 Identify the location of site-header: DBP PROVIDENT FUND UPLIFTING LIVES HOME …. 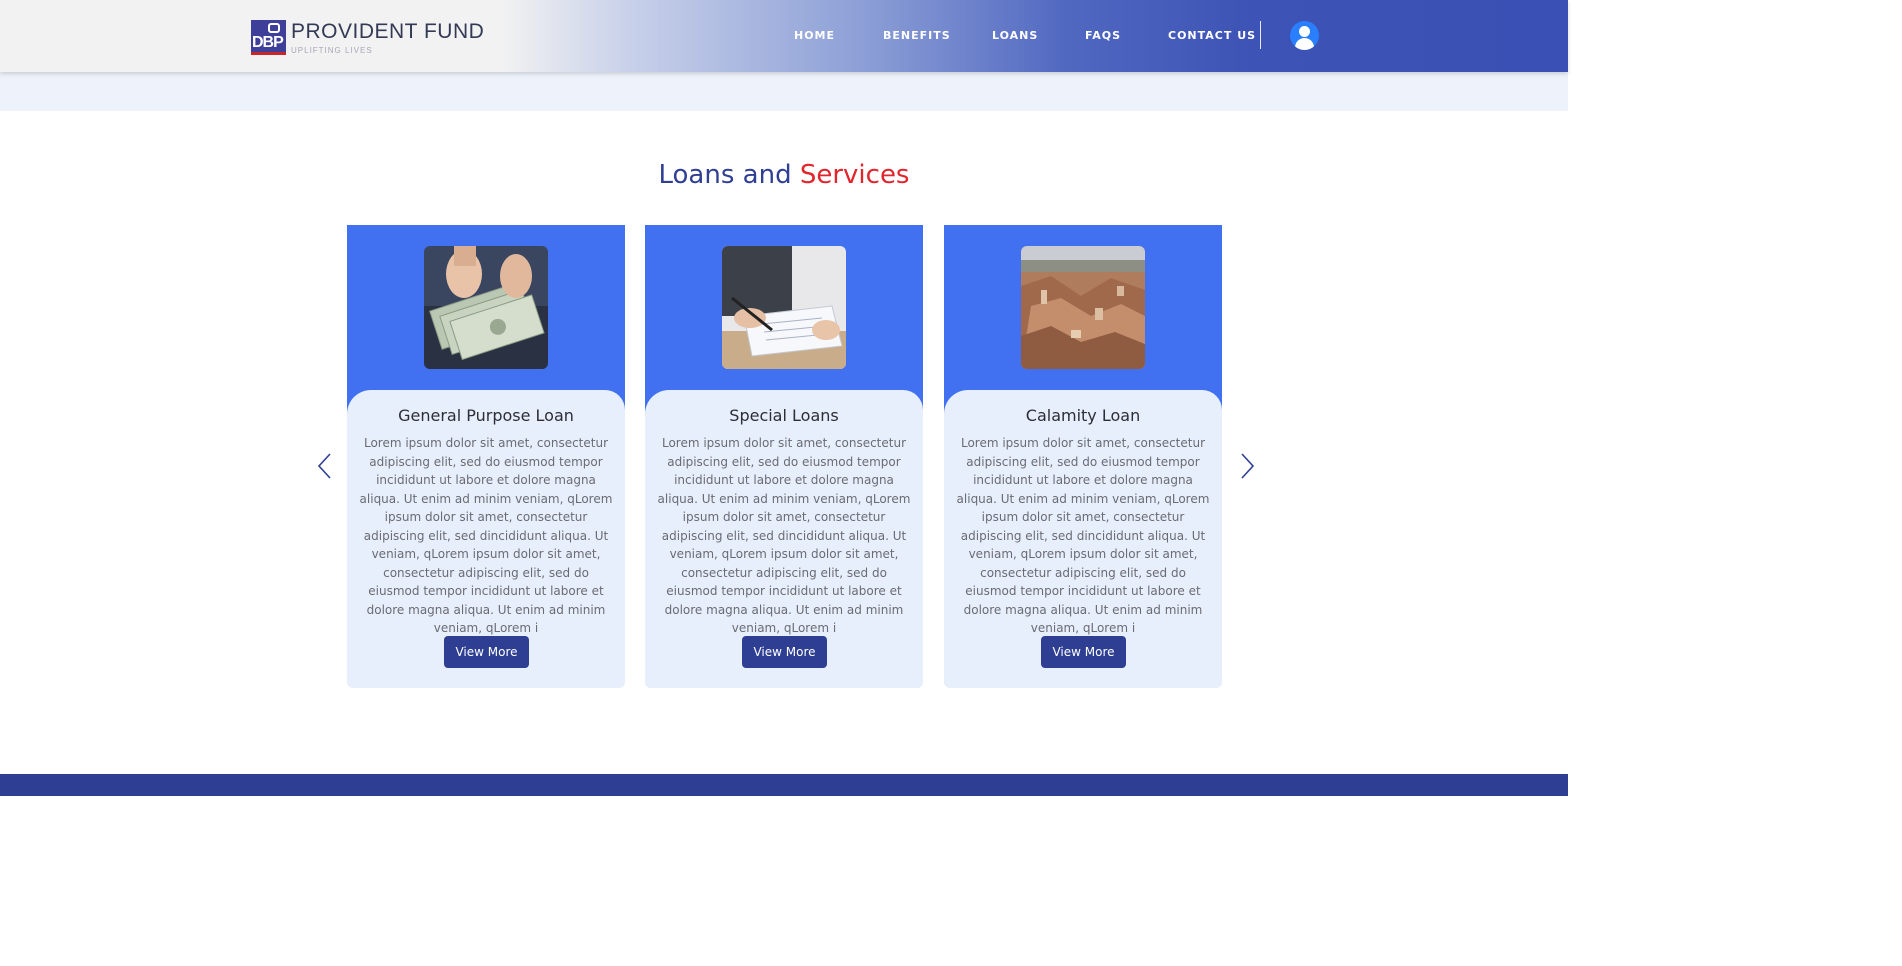
(784, 36).